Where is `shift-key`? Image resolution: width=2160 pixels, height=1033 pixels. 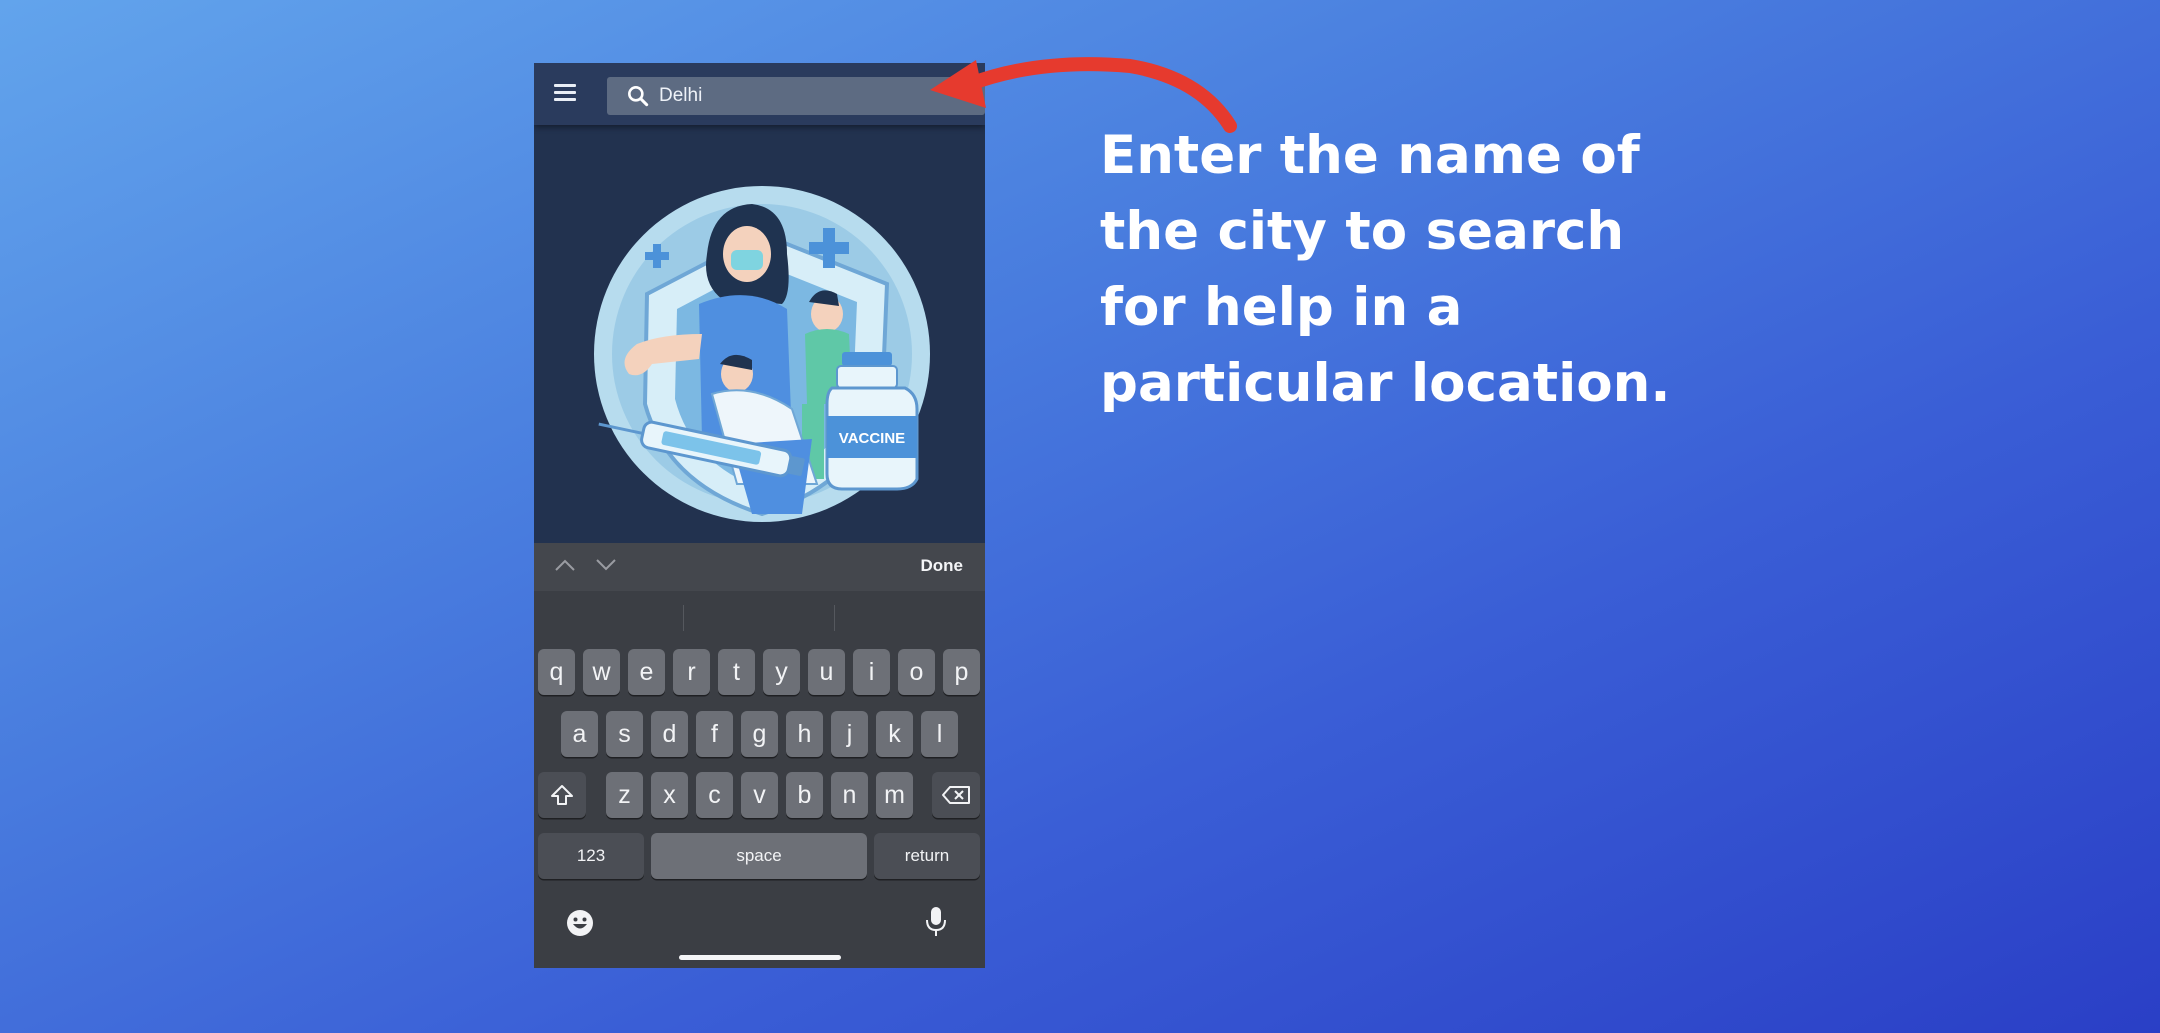 shift-key is located at coordinates (562, 795).